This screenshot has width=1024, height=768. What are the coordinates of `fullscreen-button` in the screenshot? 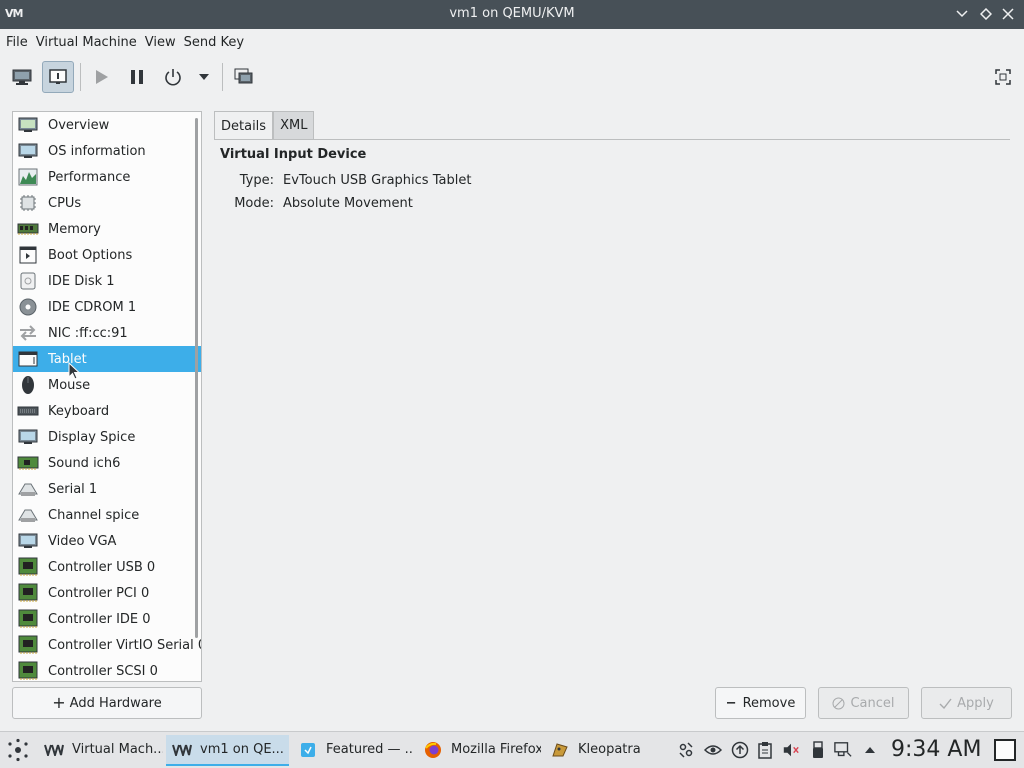 It's located at (1003, 77).